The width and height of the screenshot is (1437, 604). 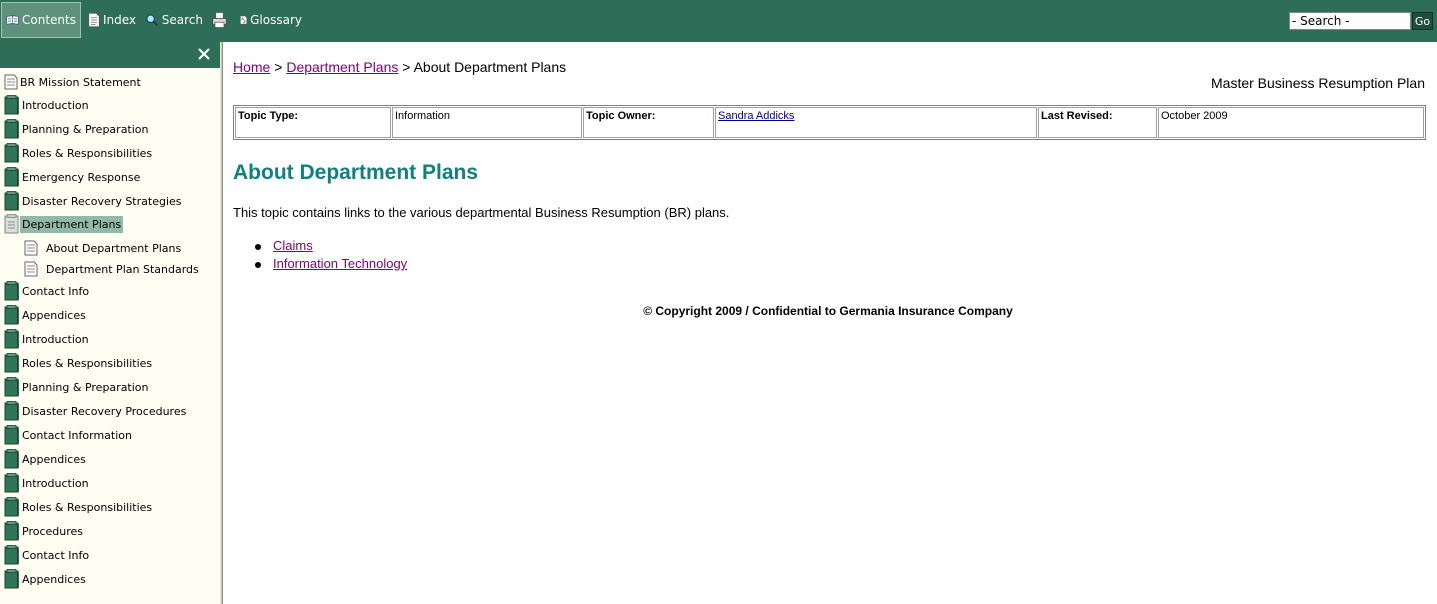 I want to click on search-icon, so click(x=152, y=20).